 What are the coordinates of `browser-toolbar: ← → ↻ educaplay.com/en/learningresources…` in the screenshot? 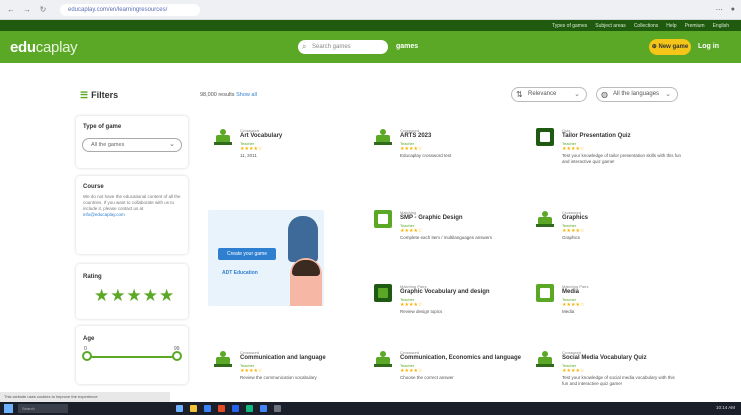 It's located at (370, 10).